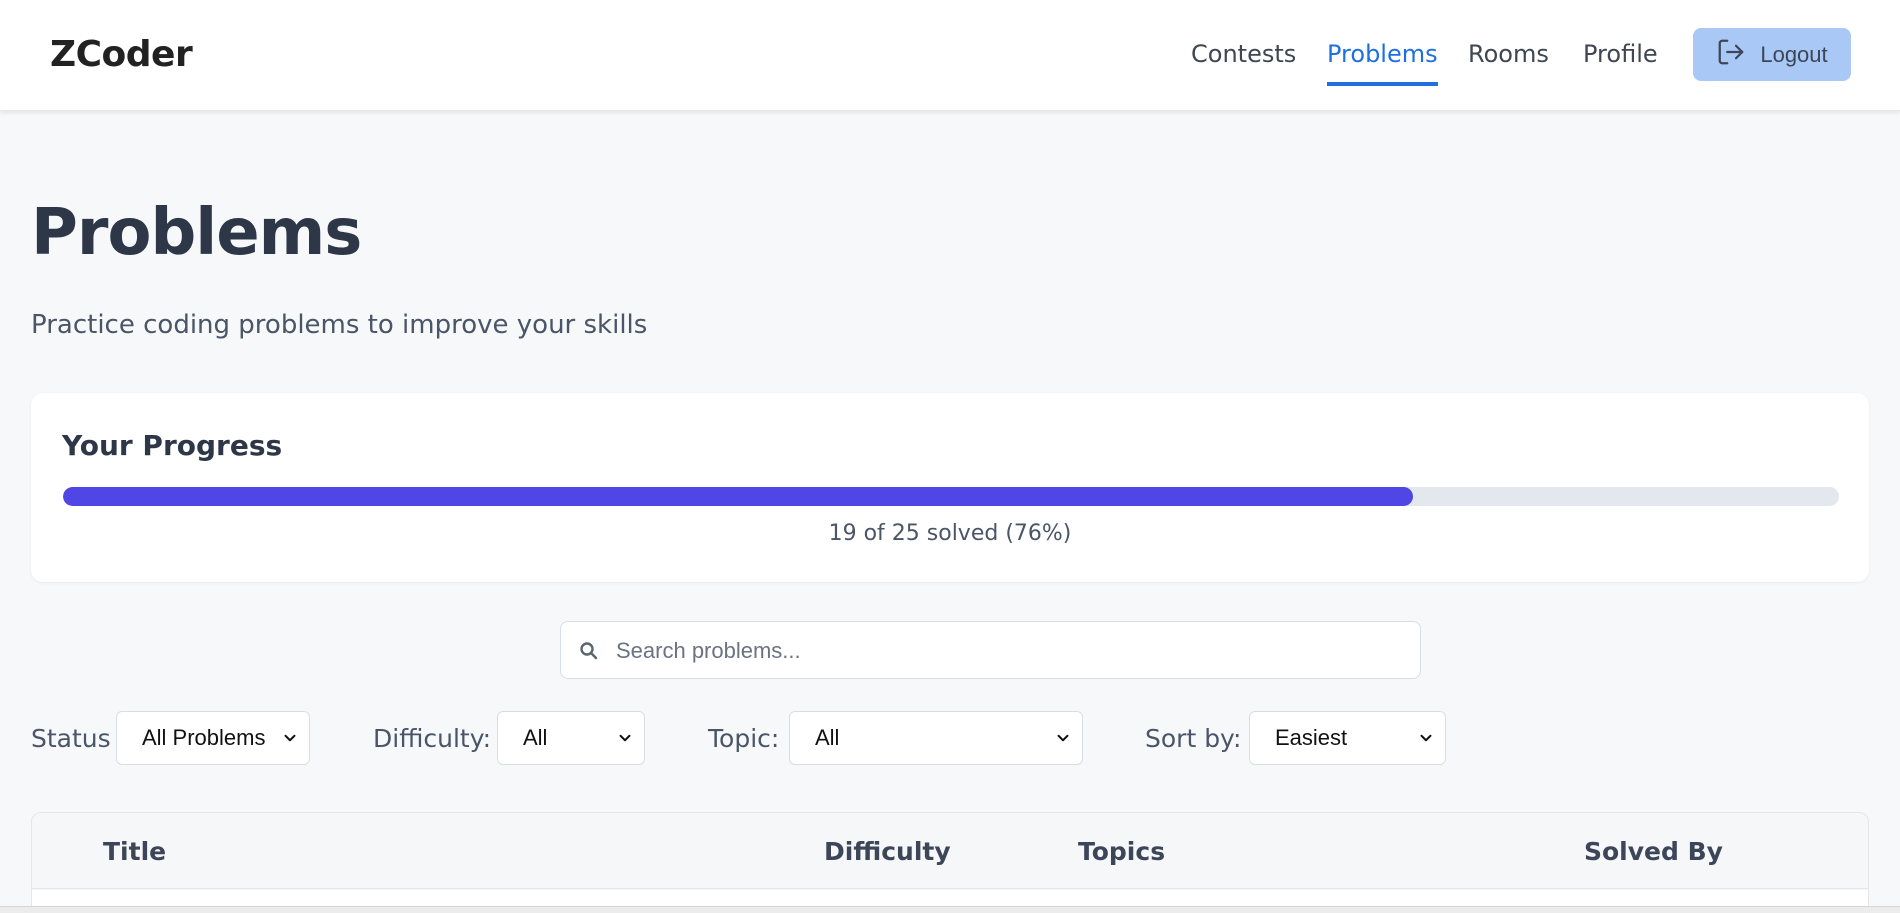 This screenshot has height=913, width=1900. I want to click on progress-bar-track, so click(951, 496).